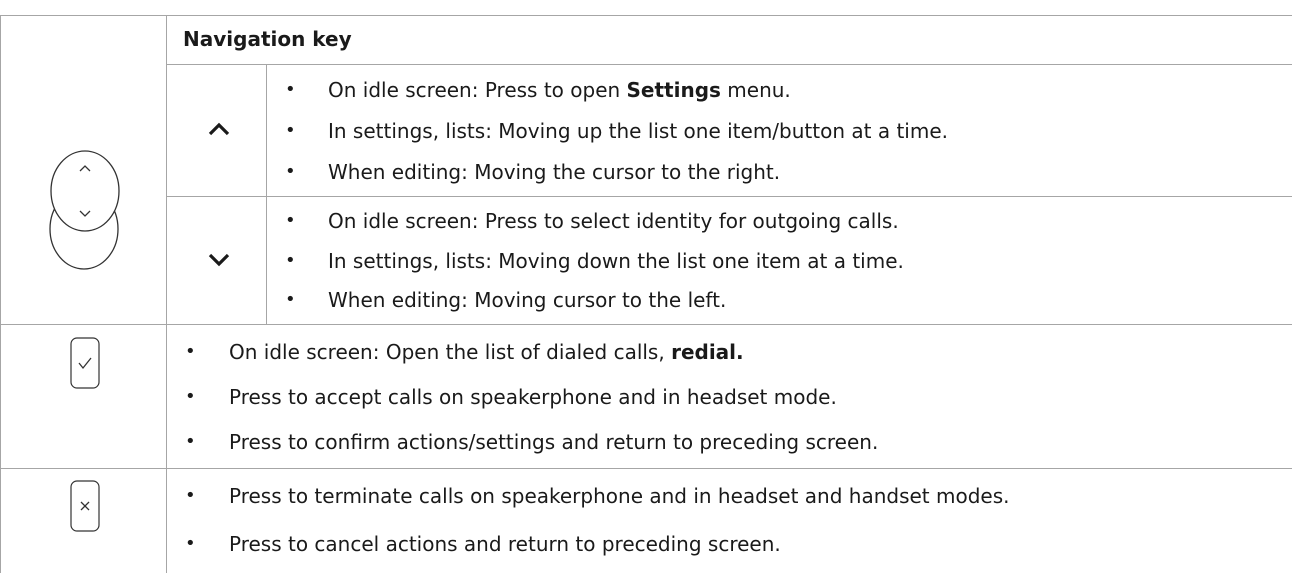  Describe the element at coordinates (707, 352) in the screenshot. I see `redial-bold: redial.` at that location.